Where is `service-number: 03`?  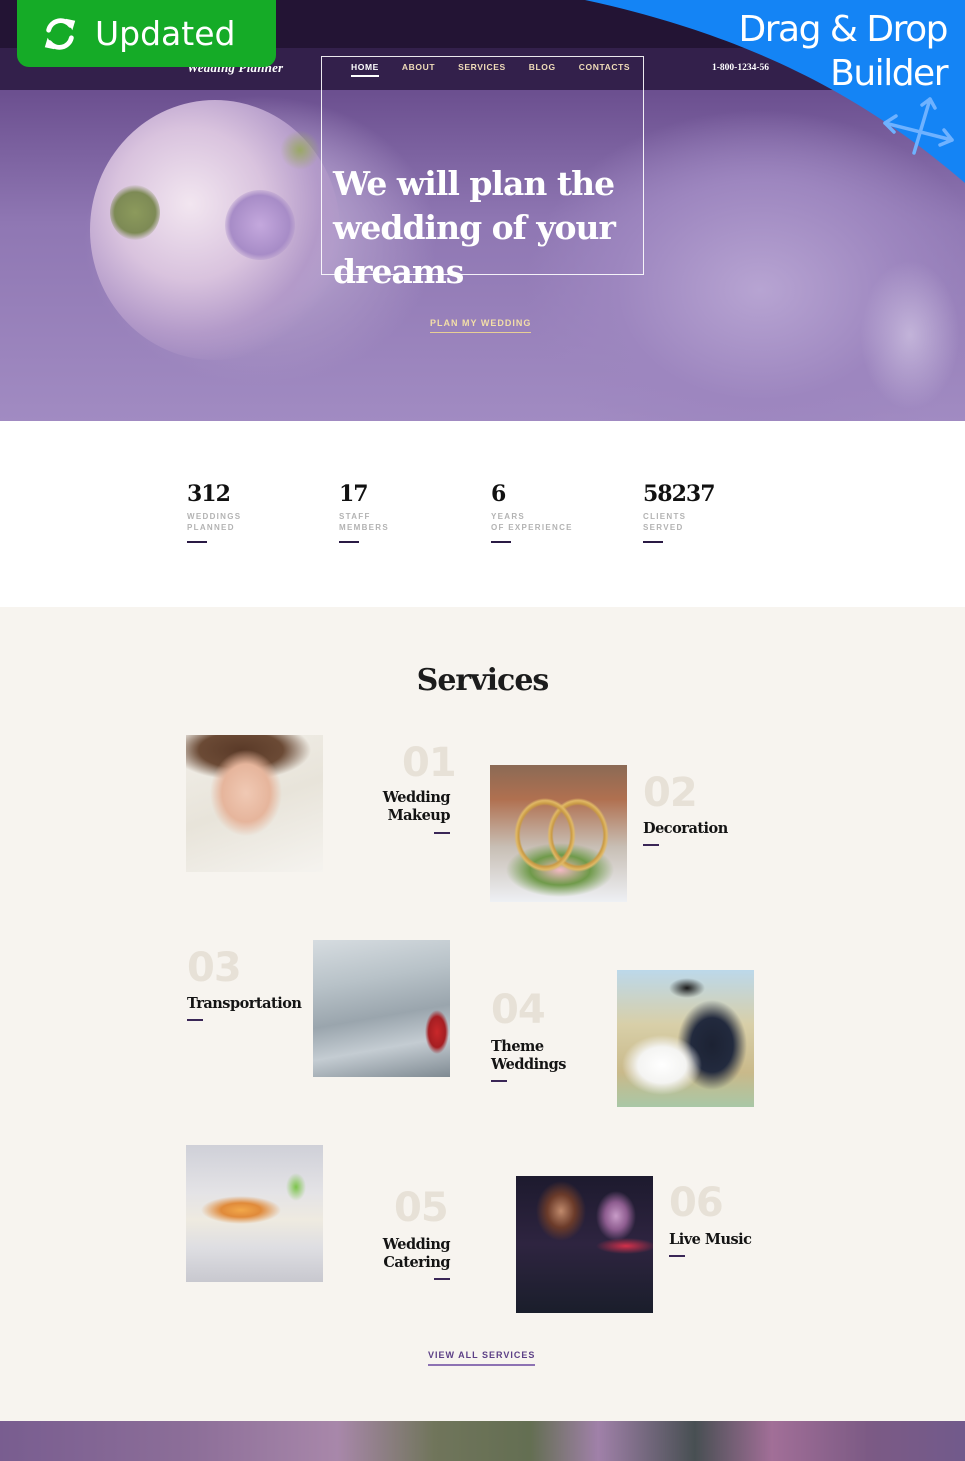 service-number: 03 is located at coordinates (214, 968).